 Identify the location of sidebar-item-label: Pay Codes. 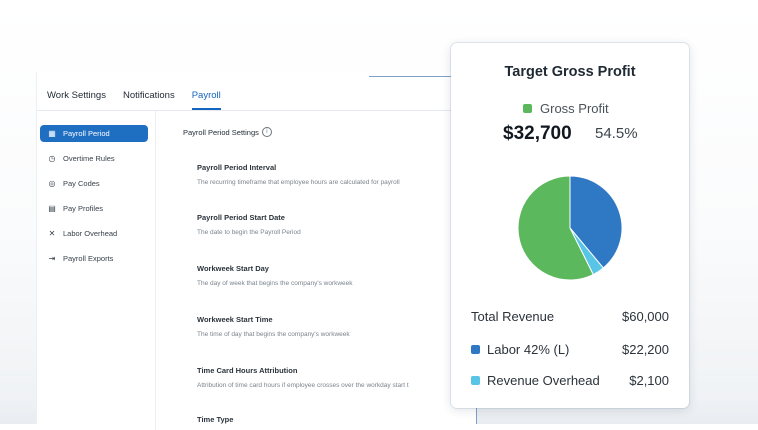
(81, 183).